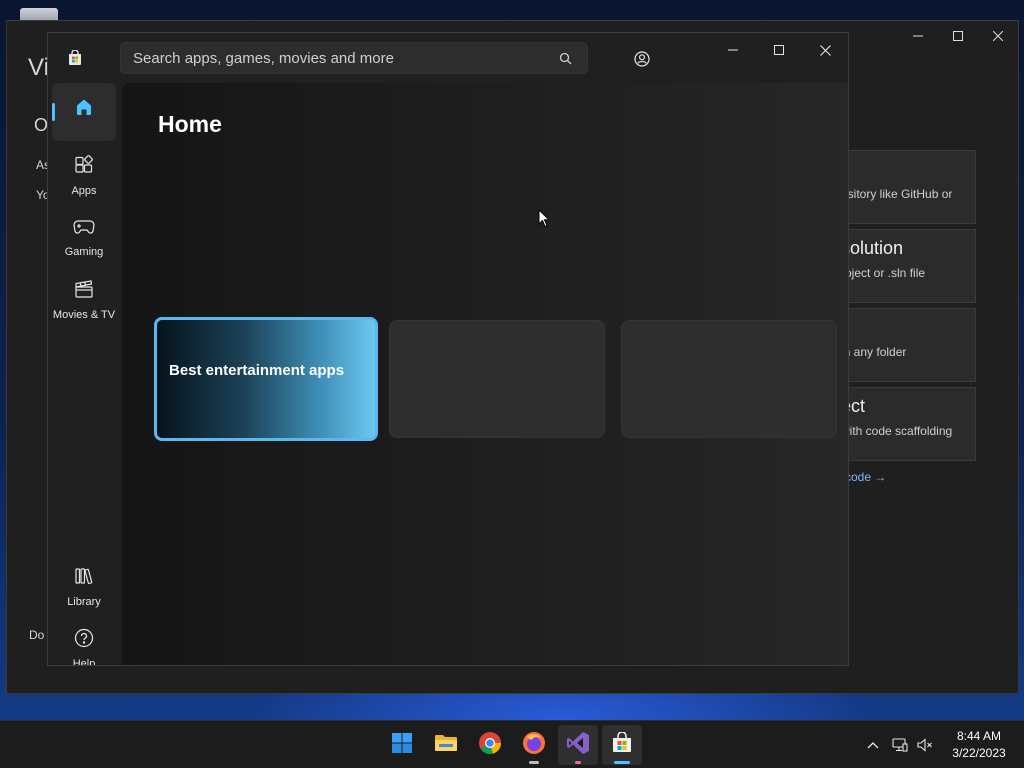  I want to click on vs-card-title: ect, so click(853, 406).